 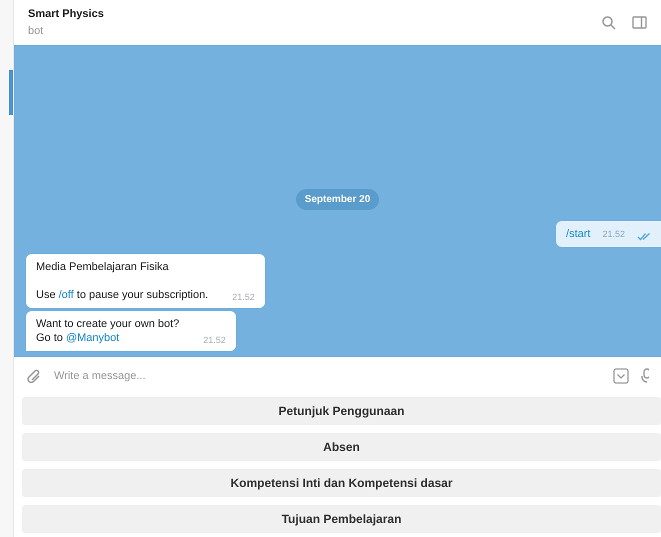 I want to click on message-text: Media Pembelajaran Fisika, so click(x=103, y=267).